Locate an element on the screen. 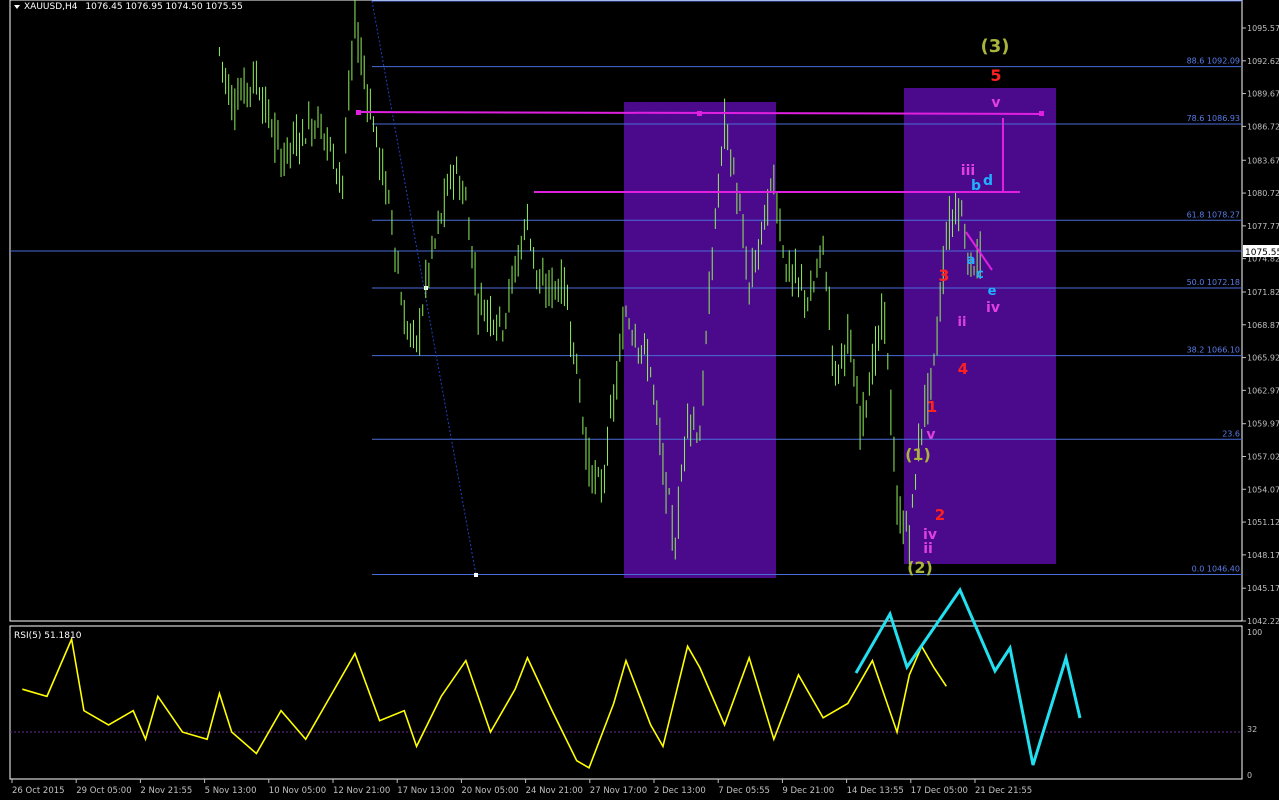  wave-label: b is located at coordinates (976, 186).